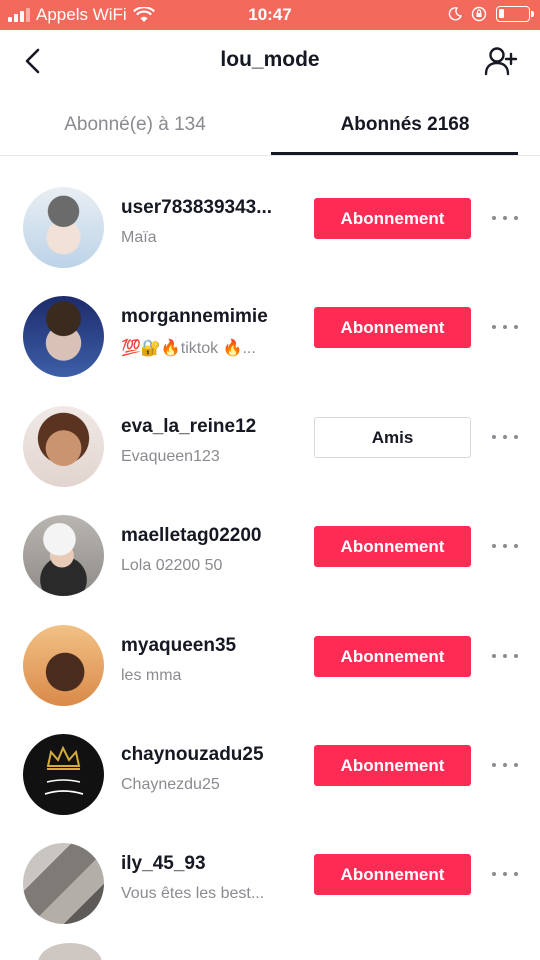 This screenshot has height=960, width=540. What do you see at coordinates (515, 14) in the screenshot?
I see `battery-icon` at bounding box center [515, 14].